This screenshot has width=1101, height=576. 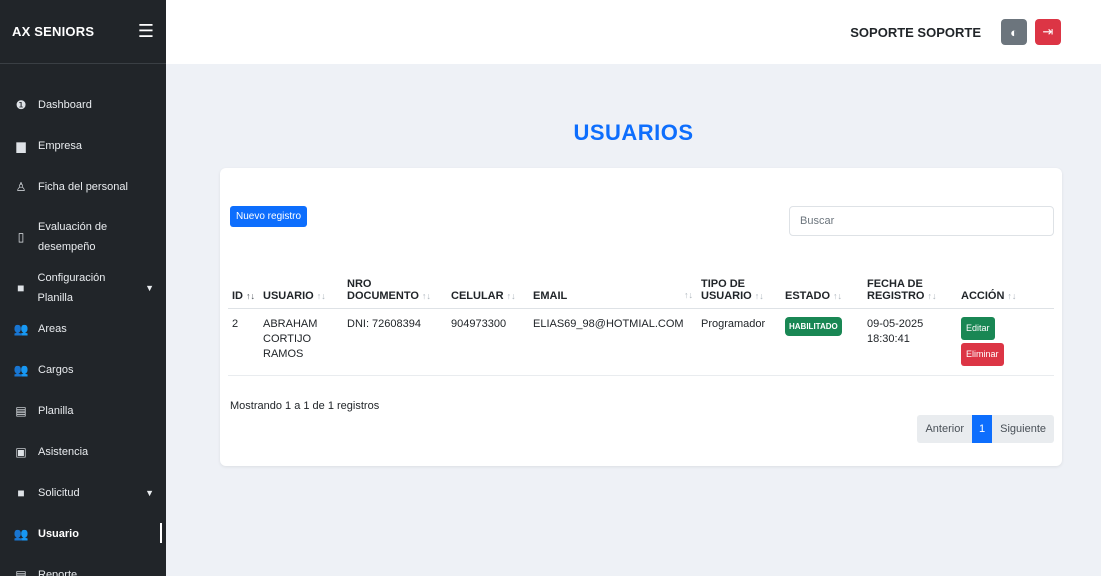 I want to click on person-icon: ♙, so click(x=21, y=186).